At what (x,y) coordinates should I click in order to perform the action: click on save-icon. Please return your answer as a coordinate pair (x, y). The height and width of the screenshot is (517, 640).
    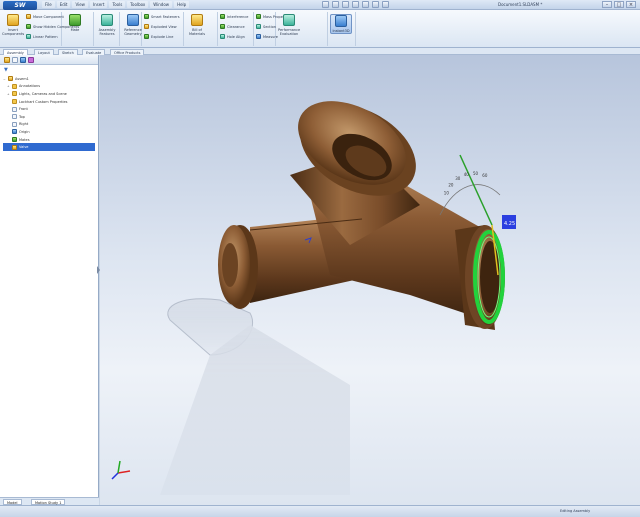
    Looking at the image, I should click on (345, 4).